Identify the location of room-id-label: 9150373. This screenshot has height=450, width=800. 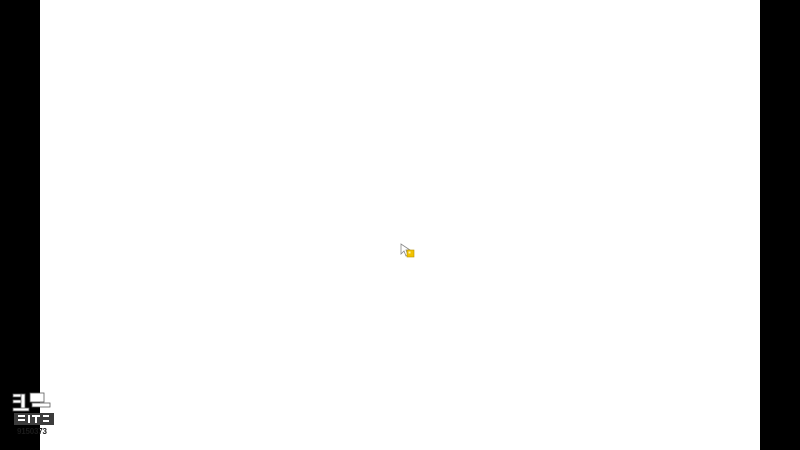
(32, 431).